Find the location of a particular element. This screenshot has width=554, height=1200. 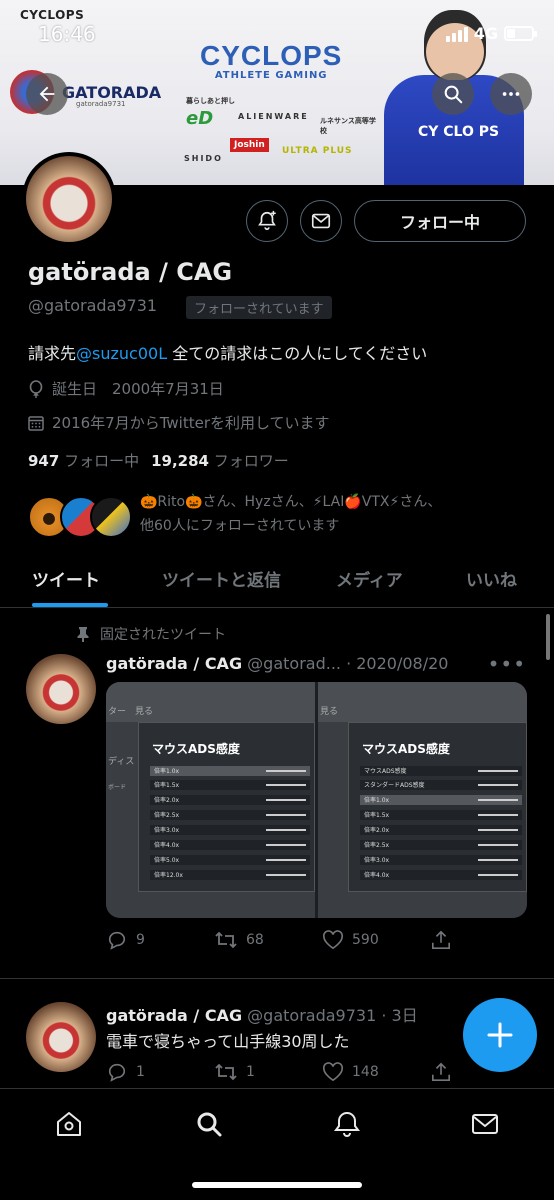

tab-tweets: ツイート is located at coordinates (66, 578).